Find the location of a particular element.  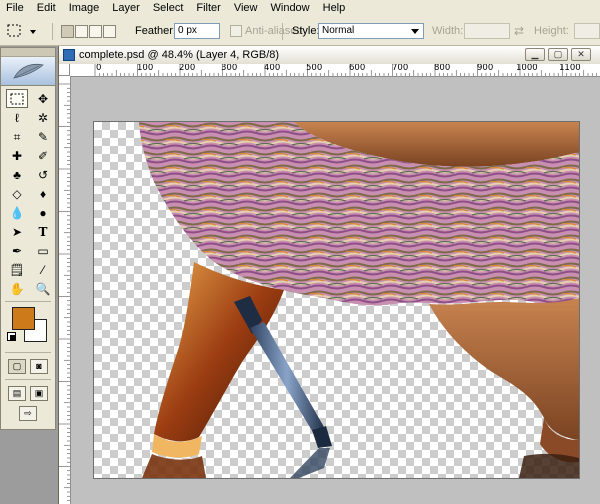

zoom-icon: 🔍 is located at coordinates (43, 288).